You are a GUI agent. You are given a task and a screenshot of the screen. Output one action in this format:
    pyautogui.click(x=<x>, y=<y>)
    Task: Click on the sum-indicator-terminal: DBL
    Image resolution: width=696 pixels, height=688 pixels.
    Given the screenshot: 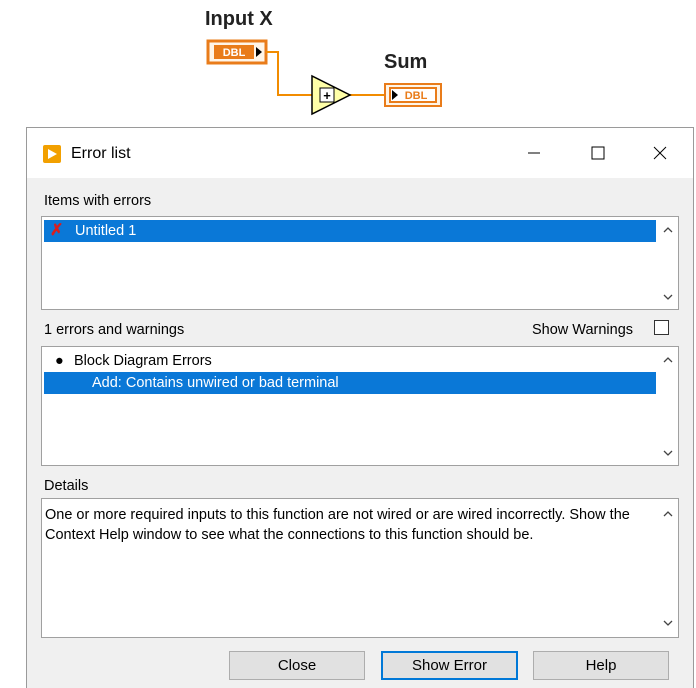 What is the action you would take?
    pyautogui.click(x=413, y=95)
    